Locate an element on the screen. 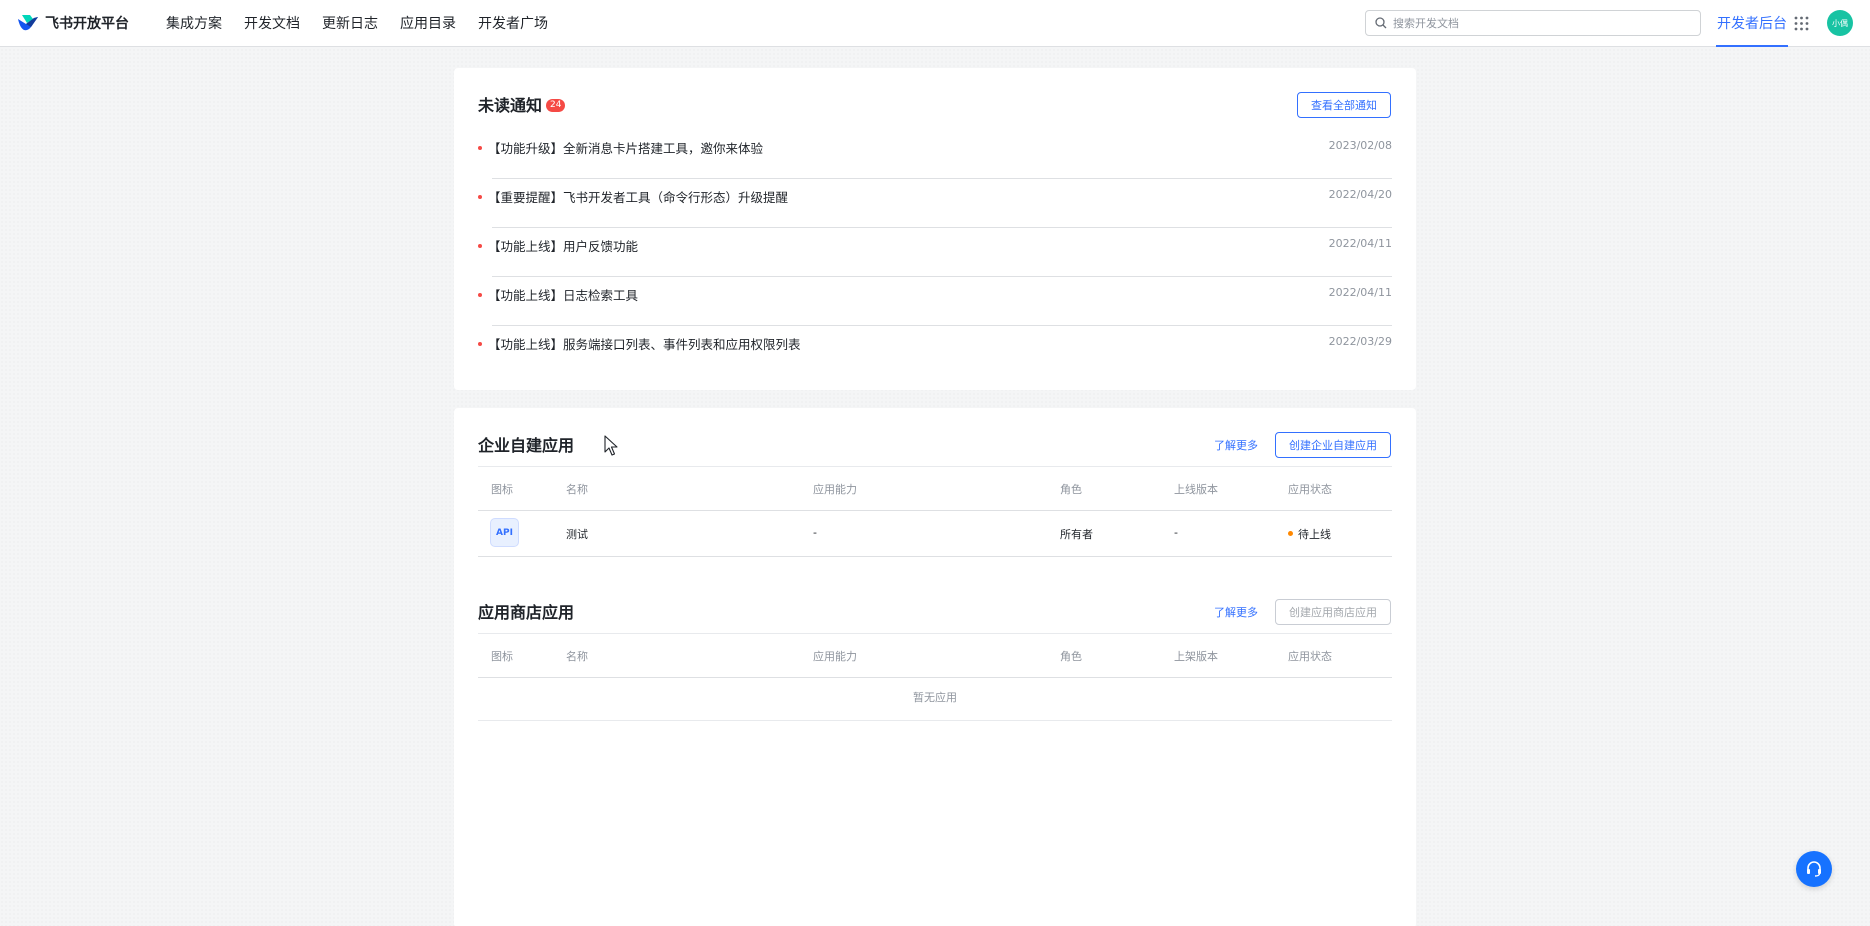 The height and width of the screenshot is (926, 1870). notice-title: 【功能上线】日志检索工具 is located at coordinates (563, 294).